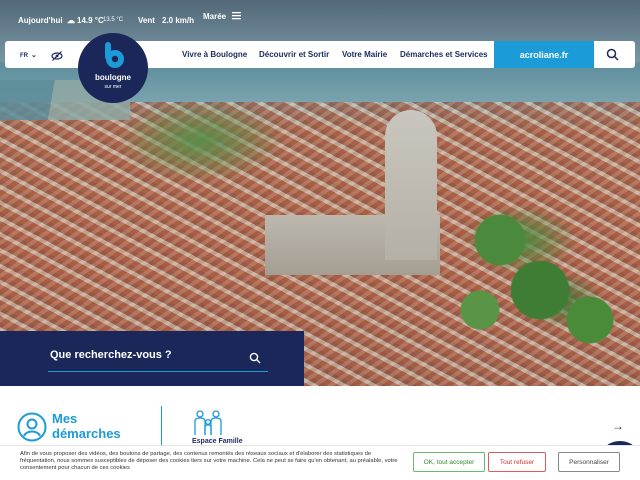 The image size is (640, 480). What do you see at coordinates (217, 441) in the screenshot?
I see `espace-famille-label: Espace Famille` at bounding box center [217, 441].